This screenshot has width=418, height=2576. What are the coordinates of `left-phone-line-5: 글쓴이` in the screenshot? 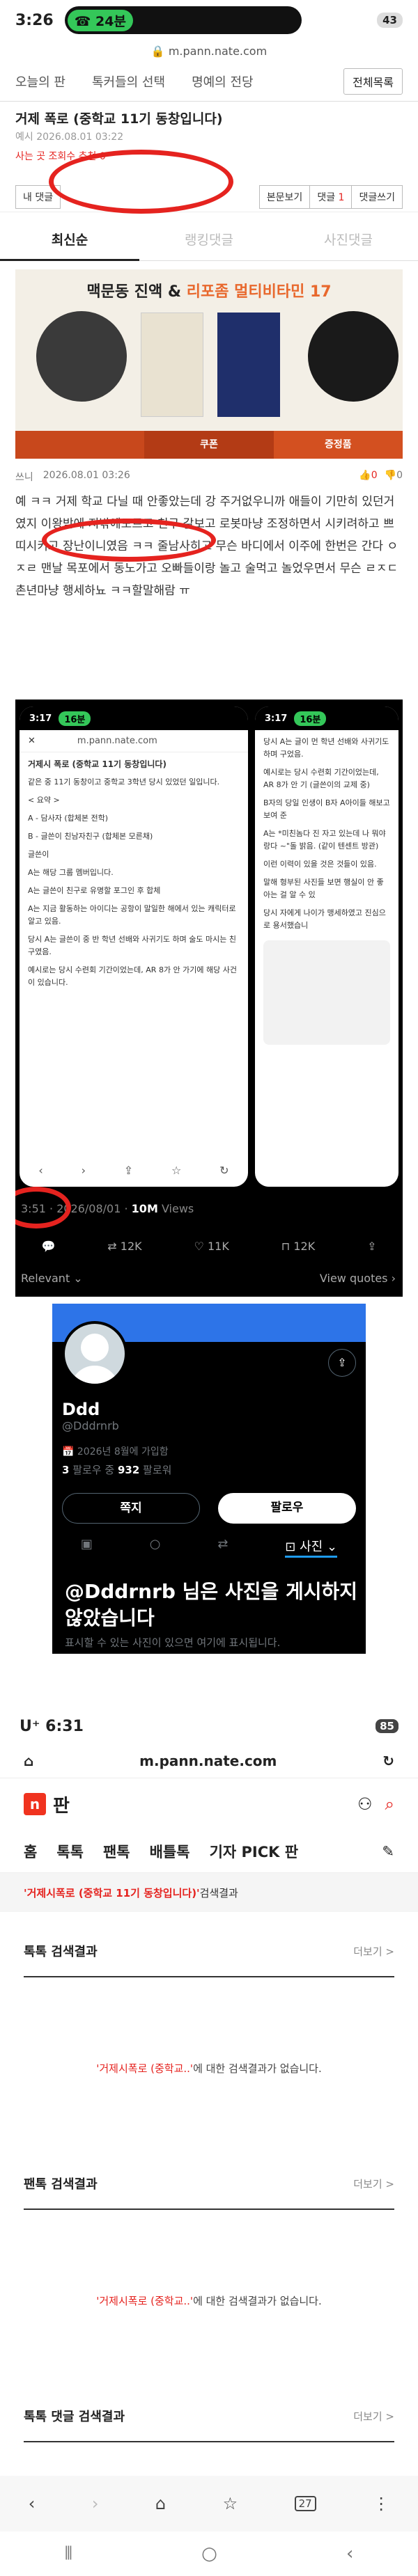 It's located at (38, 854).